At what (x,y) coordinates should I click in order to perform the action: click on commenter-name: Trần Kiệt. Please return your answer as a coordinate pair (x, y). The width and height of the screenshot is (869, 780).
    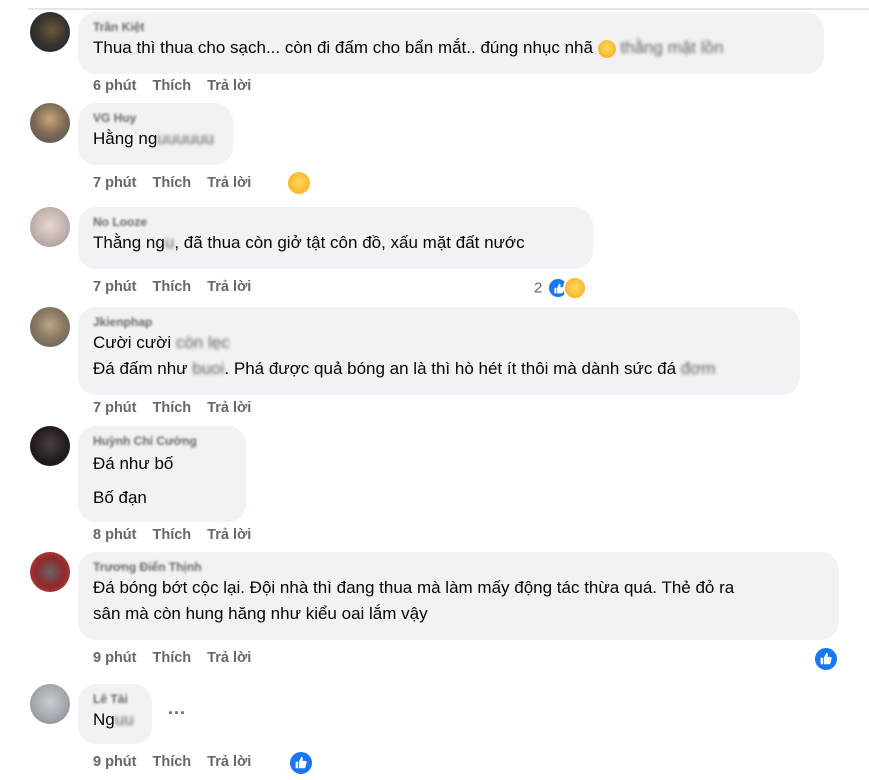
    Looking at the image, I should click on (451, 27).